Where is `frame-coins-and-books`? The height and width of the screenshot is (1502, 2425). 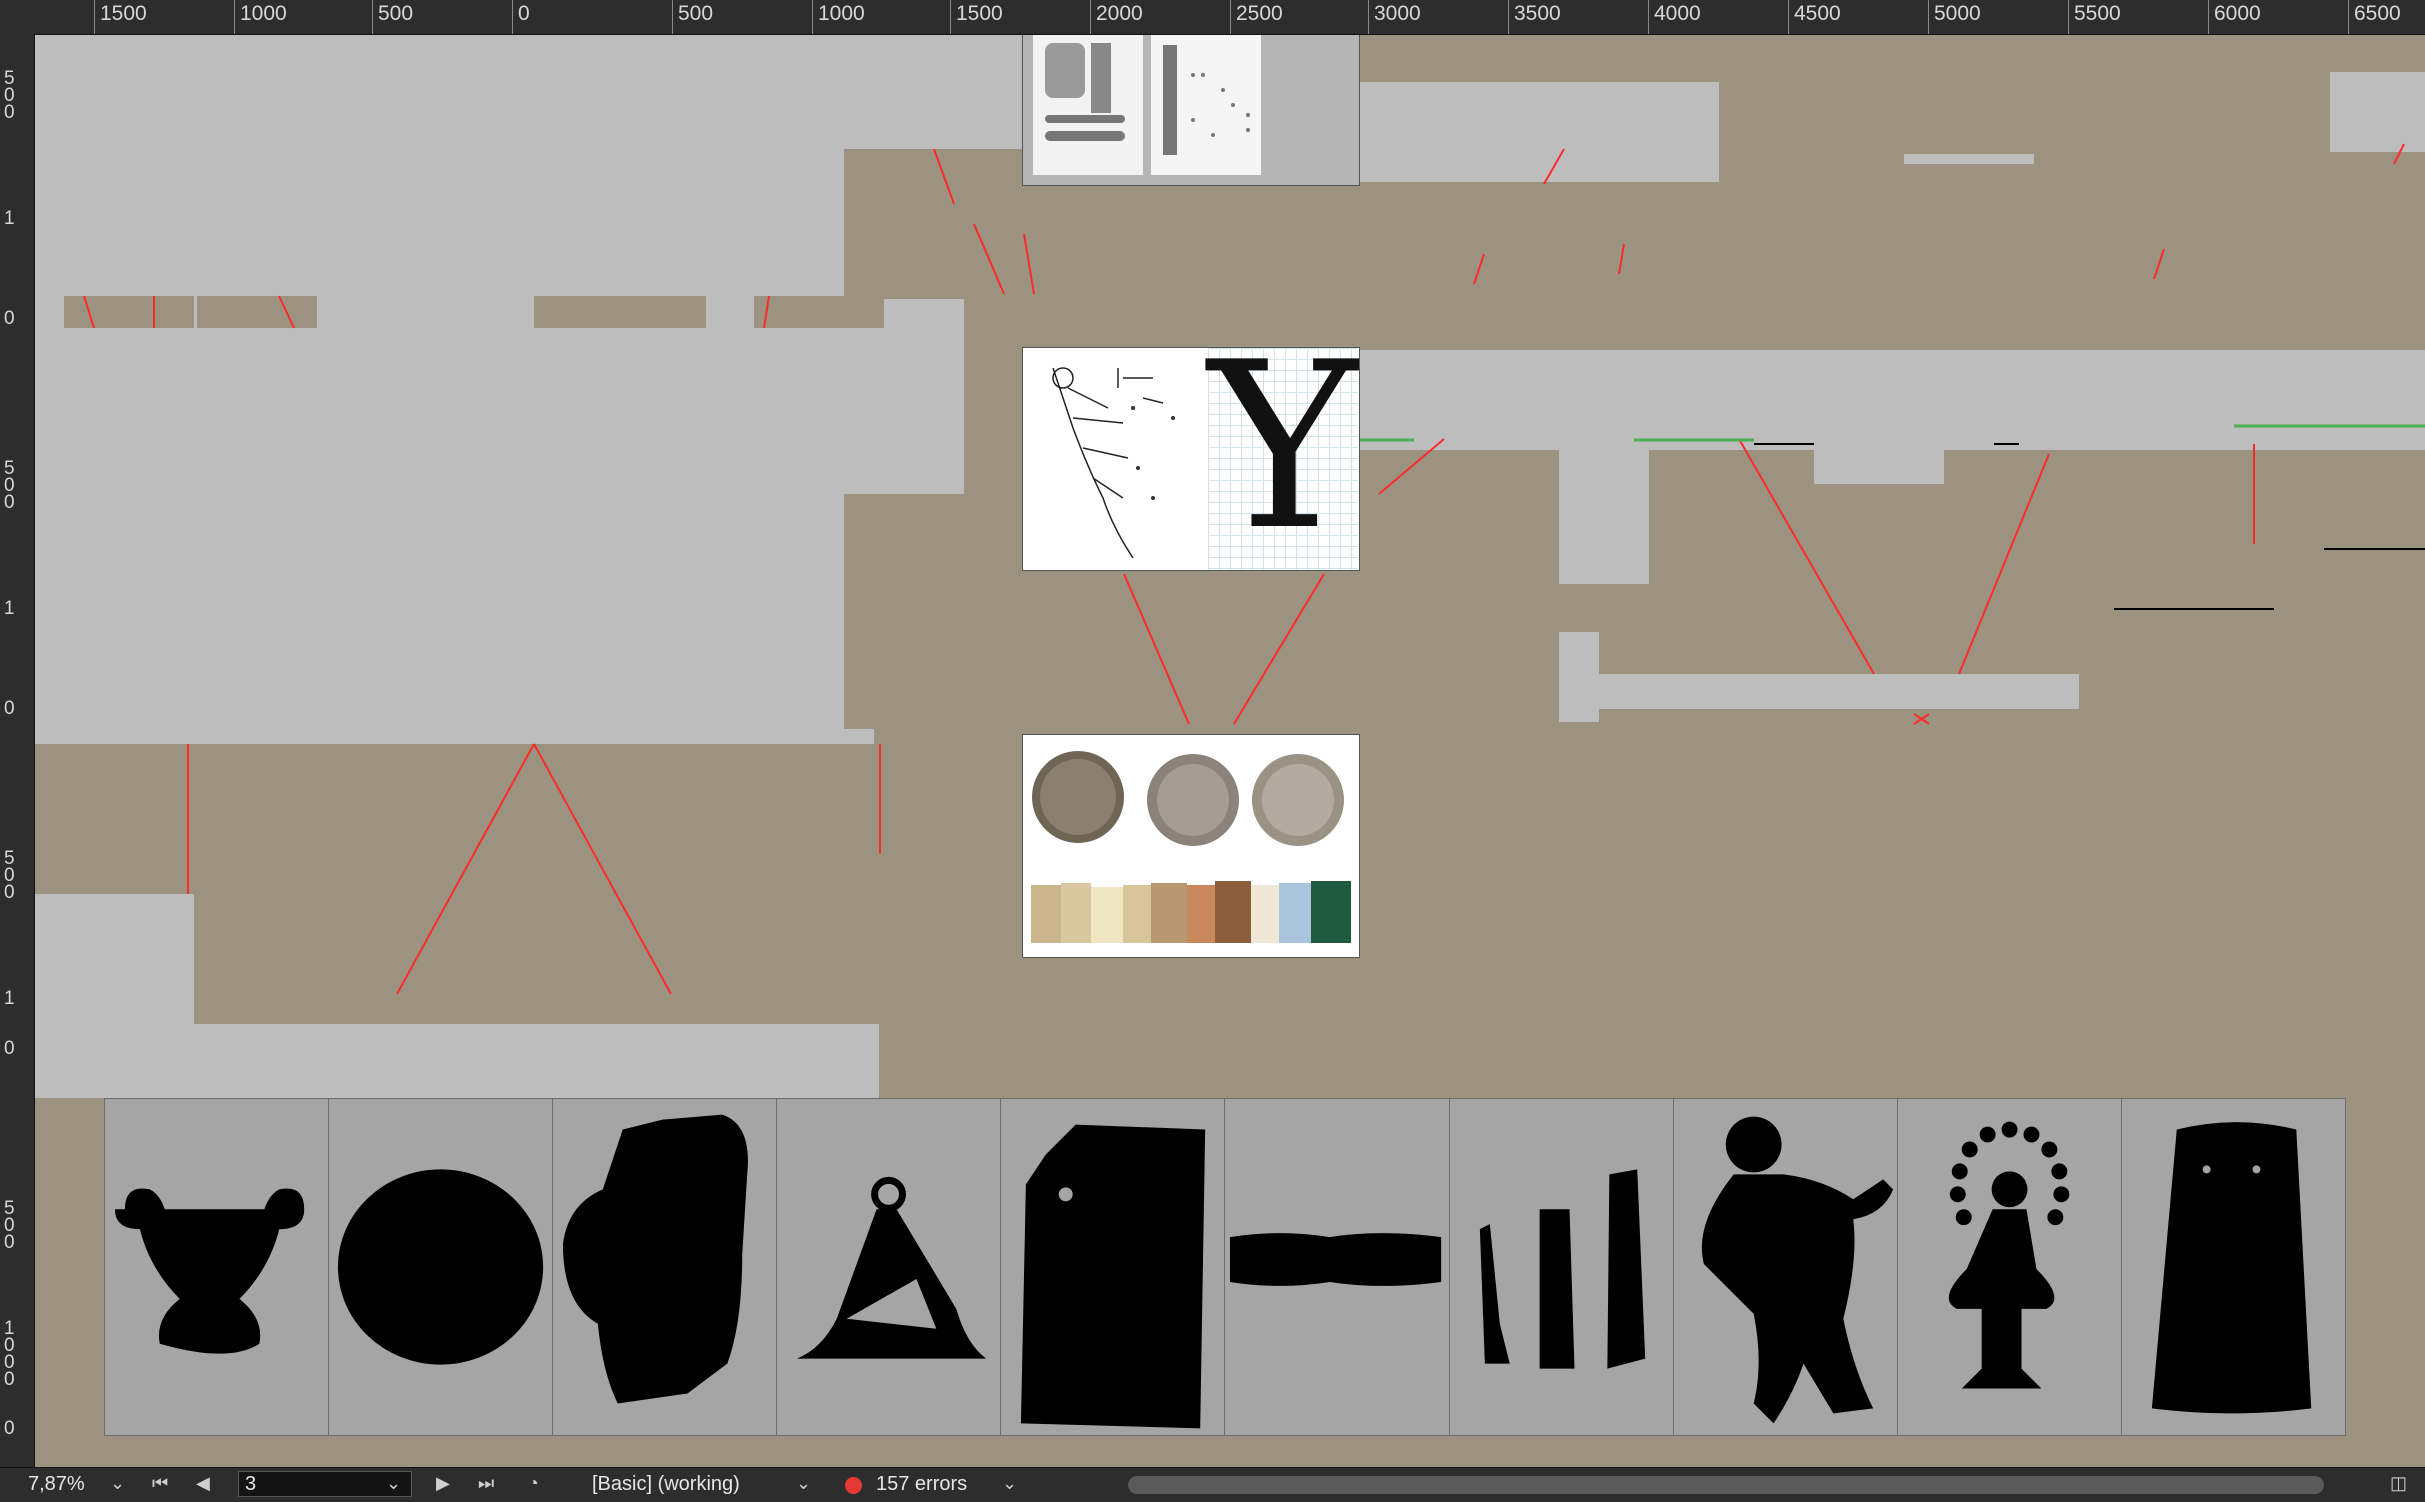 frame-coins-and-books is located at coordinates (1191, 846).